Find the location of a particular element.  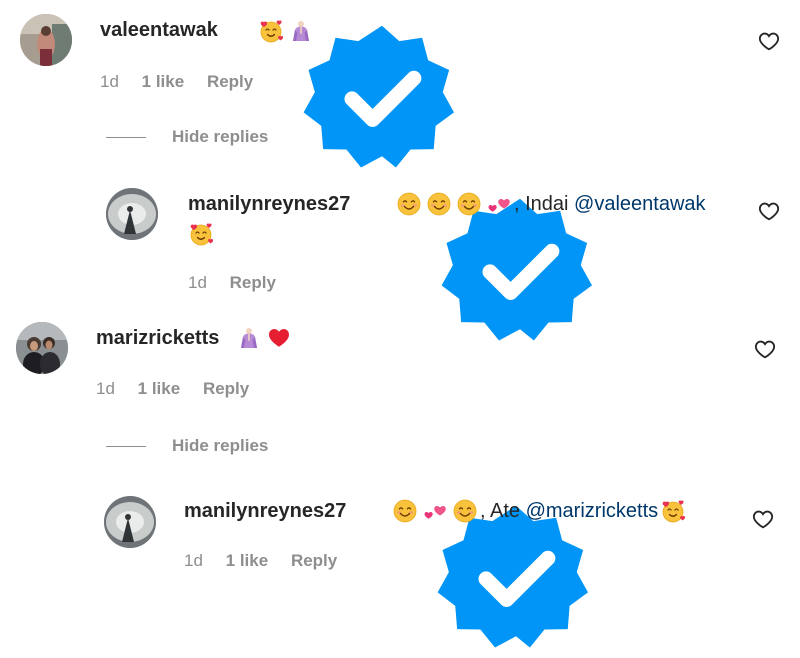

comment-text-line2 is located at coordinates (201, 234).